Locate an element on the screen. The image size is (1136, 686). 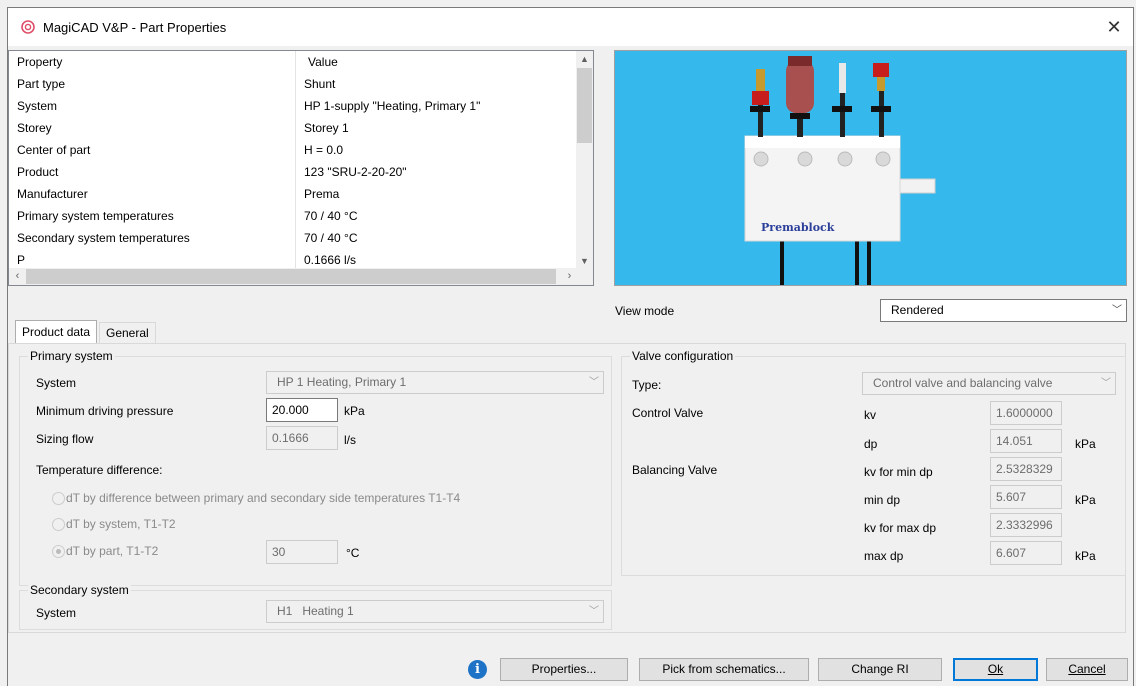
control-valve-label: Control Valve is located at coordinates (668, 413).